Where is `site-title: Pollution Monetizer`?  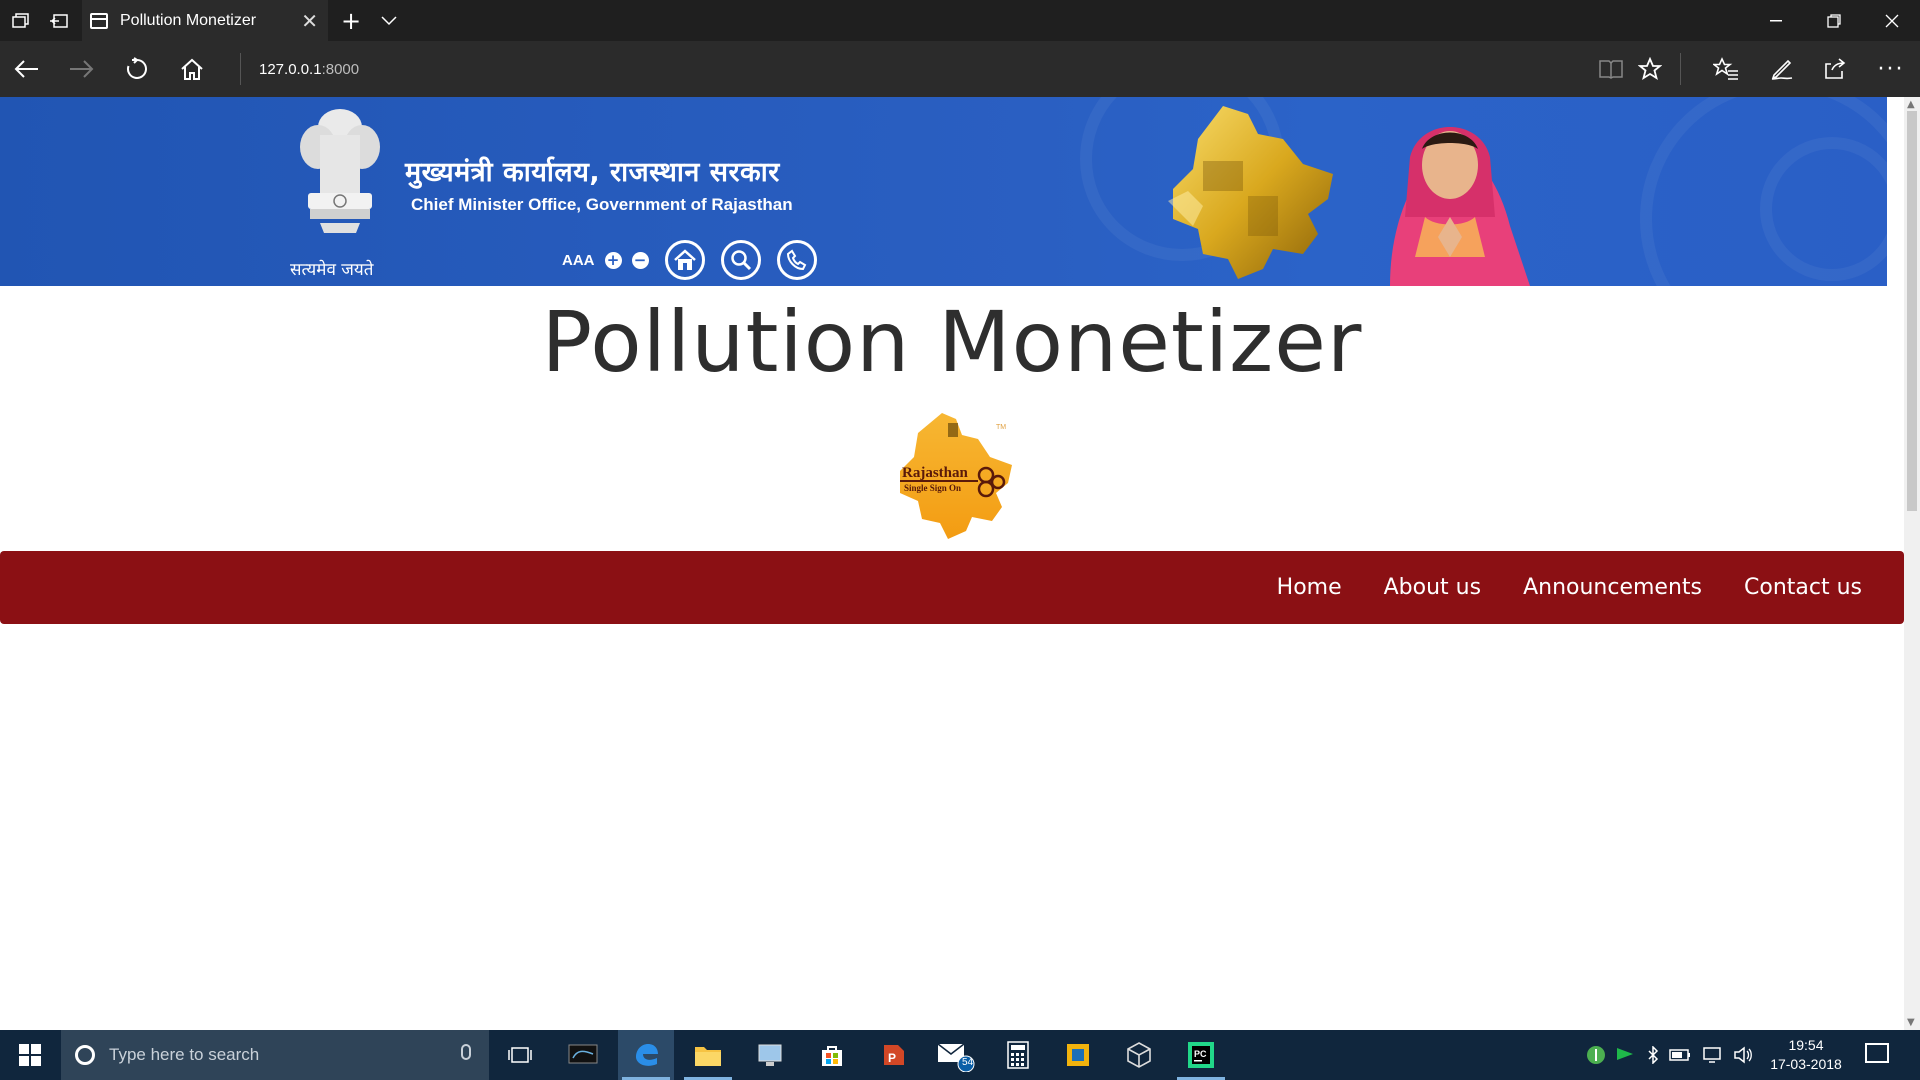 site-title: Pollution Monetizer is located at coordinates (952, 342).